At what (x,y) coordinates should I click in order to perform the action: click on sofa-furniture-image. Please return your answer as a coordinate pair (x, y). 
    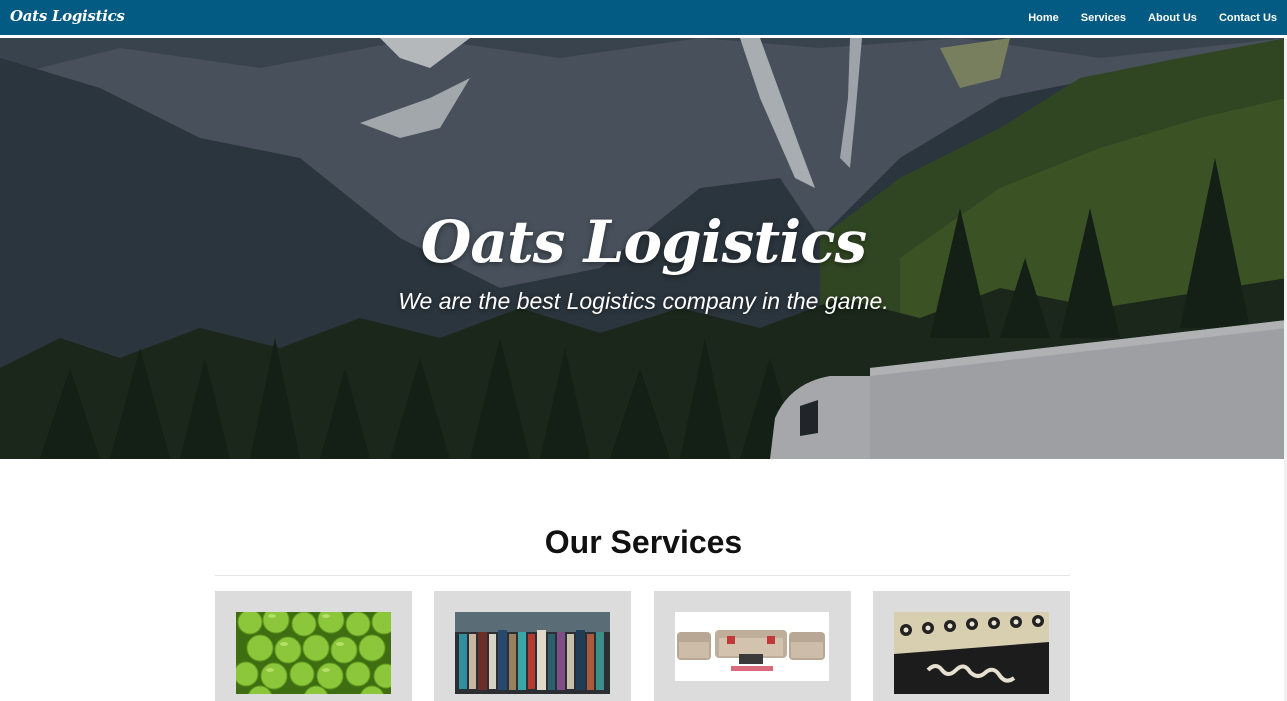
    Looking at the image, I should click on (752, 646).